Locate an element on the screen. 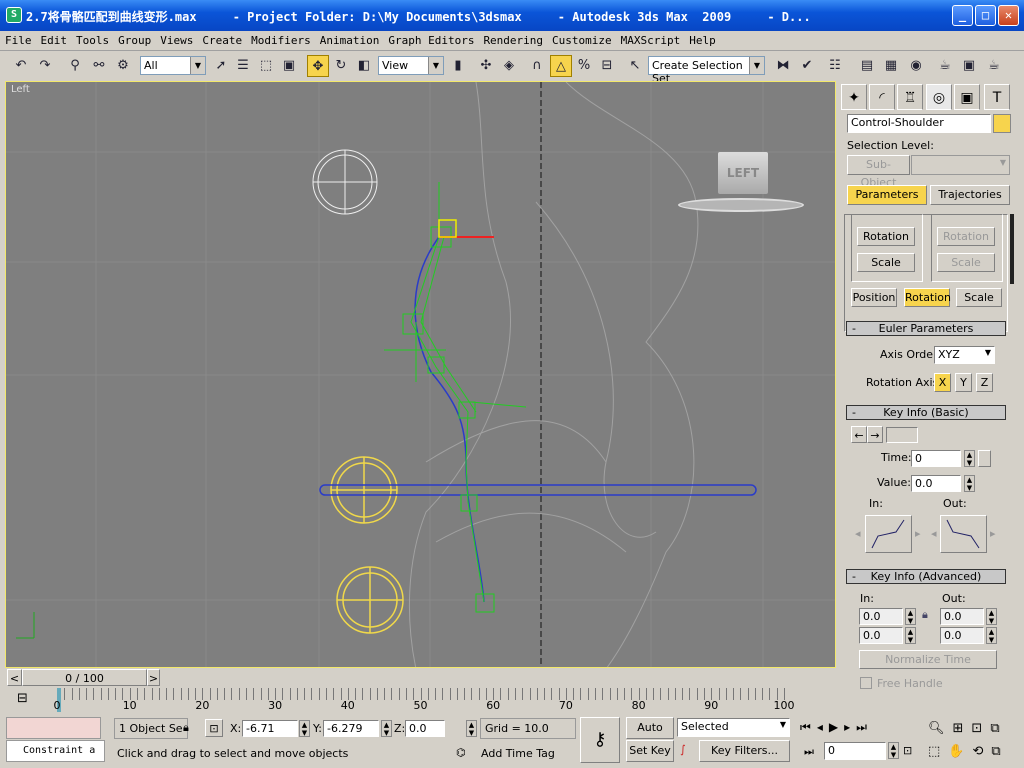 This screenshot has width=1024, height=768. key-info-basic-rollout-header: - Key Info (Basic) is located at coordinates (926, 412).